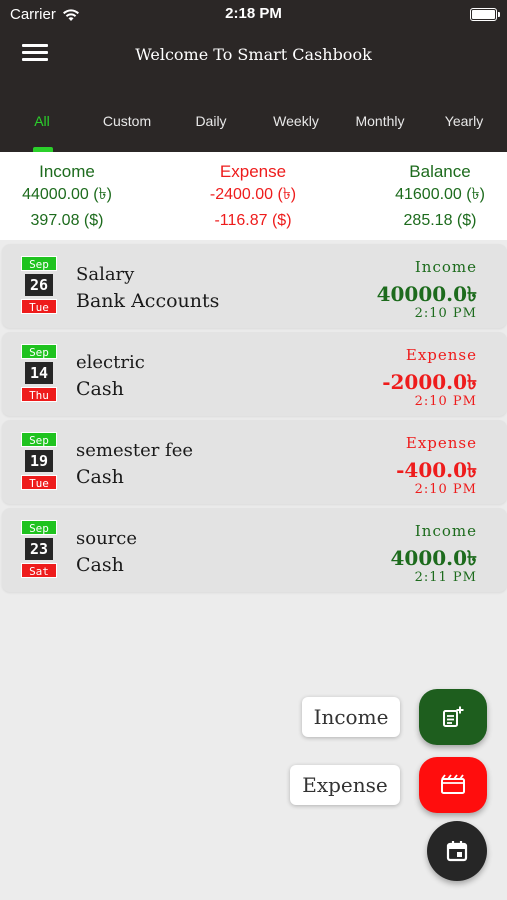  Describe the element at coordinates (67, 220) in the screenshot. I see `income-usd-total: 397.08 ($)` at that location.